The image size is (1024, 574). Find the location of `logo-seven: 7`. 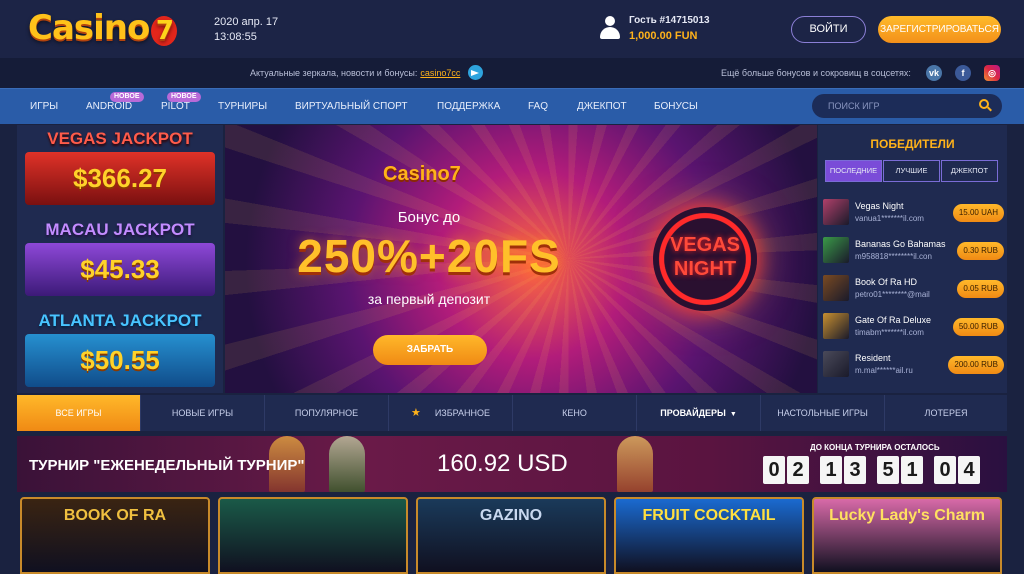

logo-seven: 7 is located at coordinates (164, 31).